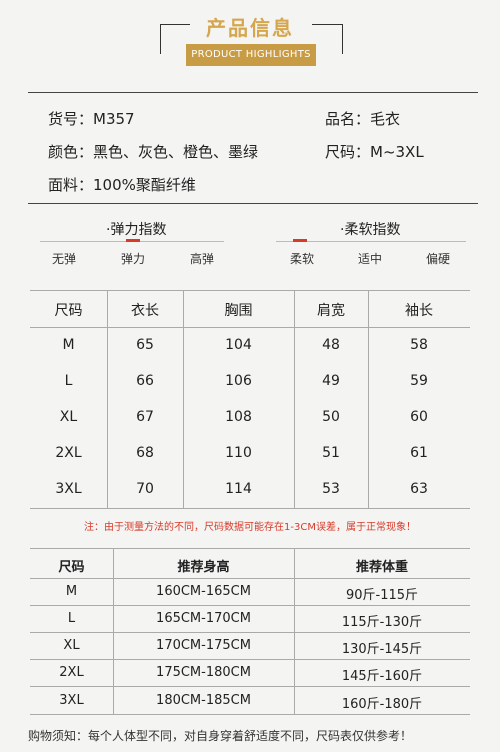  Describe the element at coordinates (438, 259) in the screenshot. I see `softness-label: 偏硬` at that location.